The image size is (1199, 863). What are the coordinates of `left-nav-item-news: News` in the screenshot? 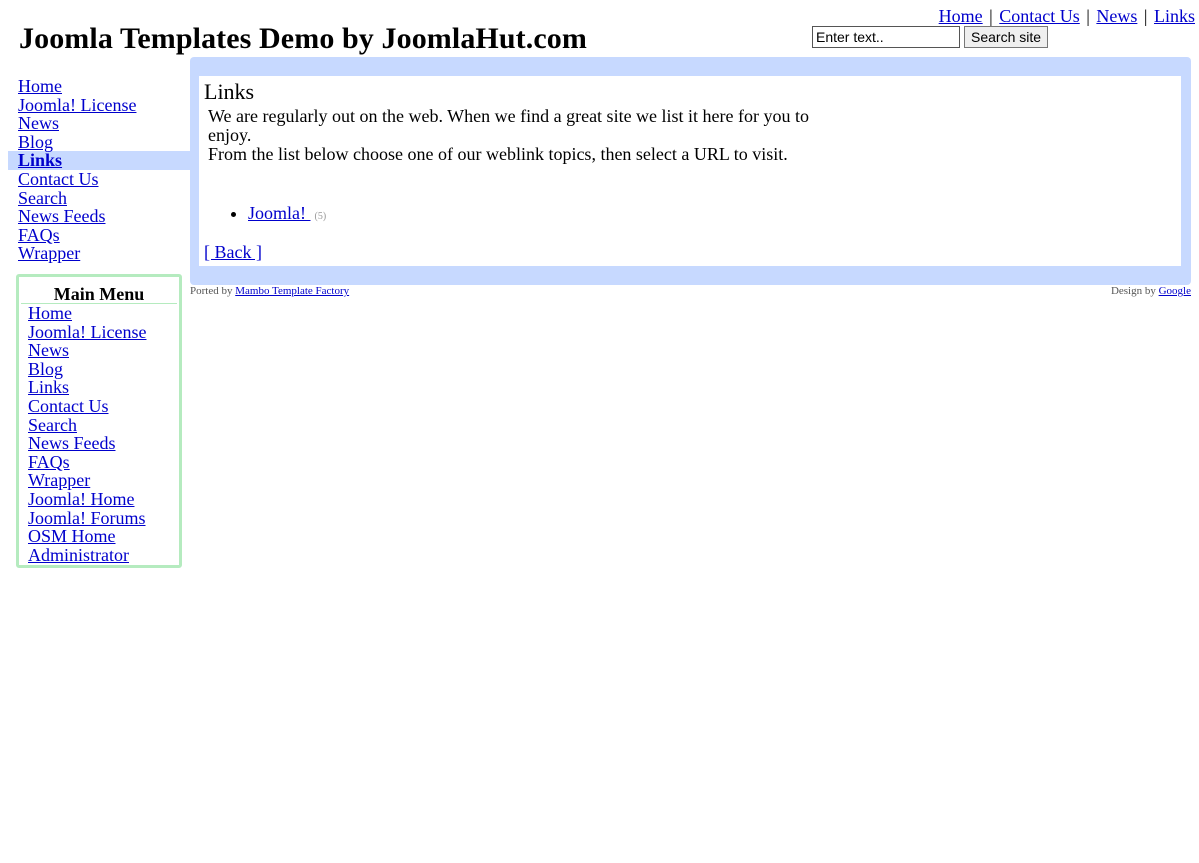 It's located at (99, 123).